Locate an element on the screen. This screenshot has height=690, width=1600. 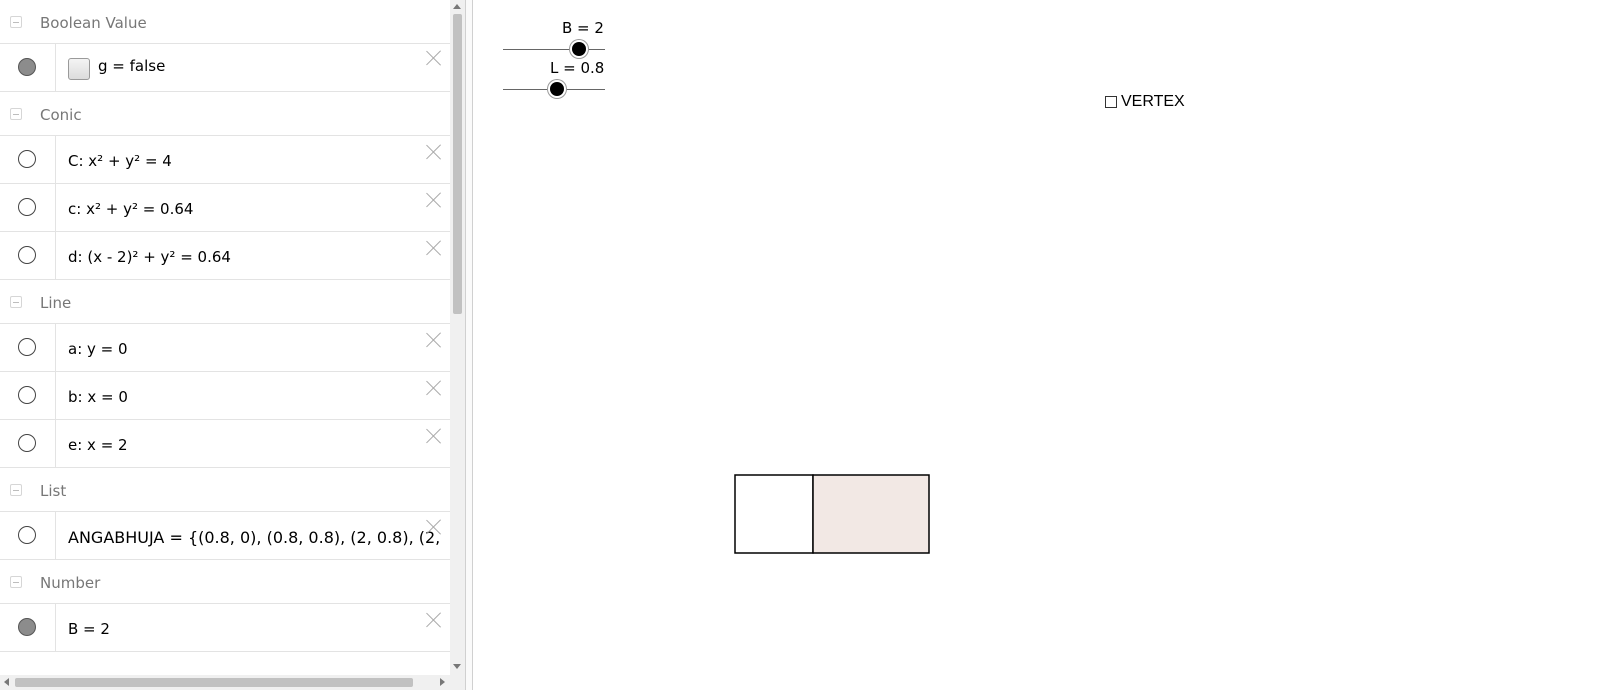
scroll-right-icon is located at coordinates (442, 682).